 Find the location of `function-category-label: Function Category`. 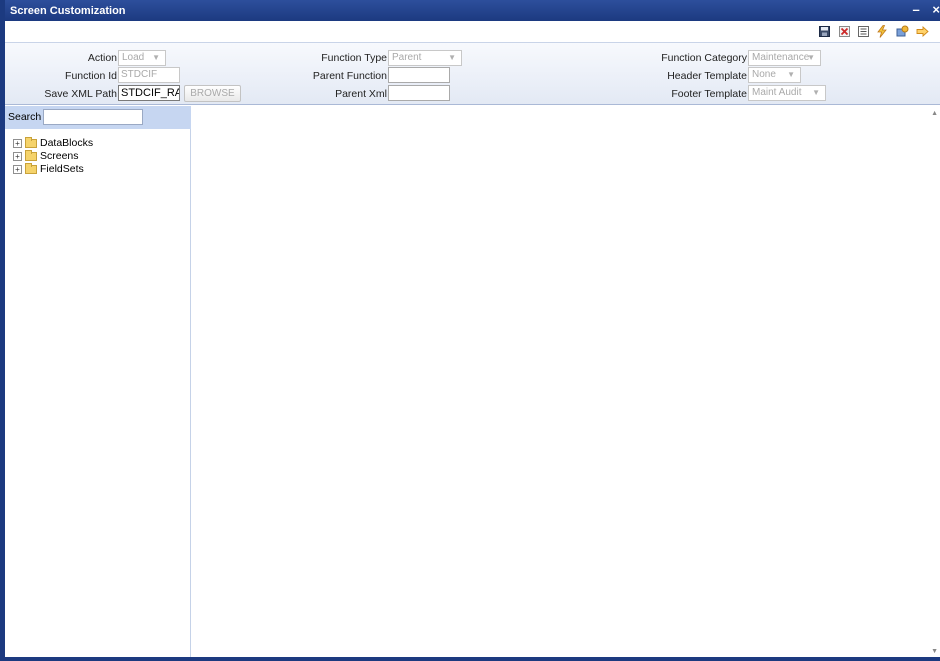

function-category-label: Function Category is located at coordinates (704, 58).